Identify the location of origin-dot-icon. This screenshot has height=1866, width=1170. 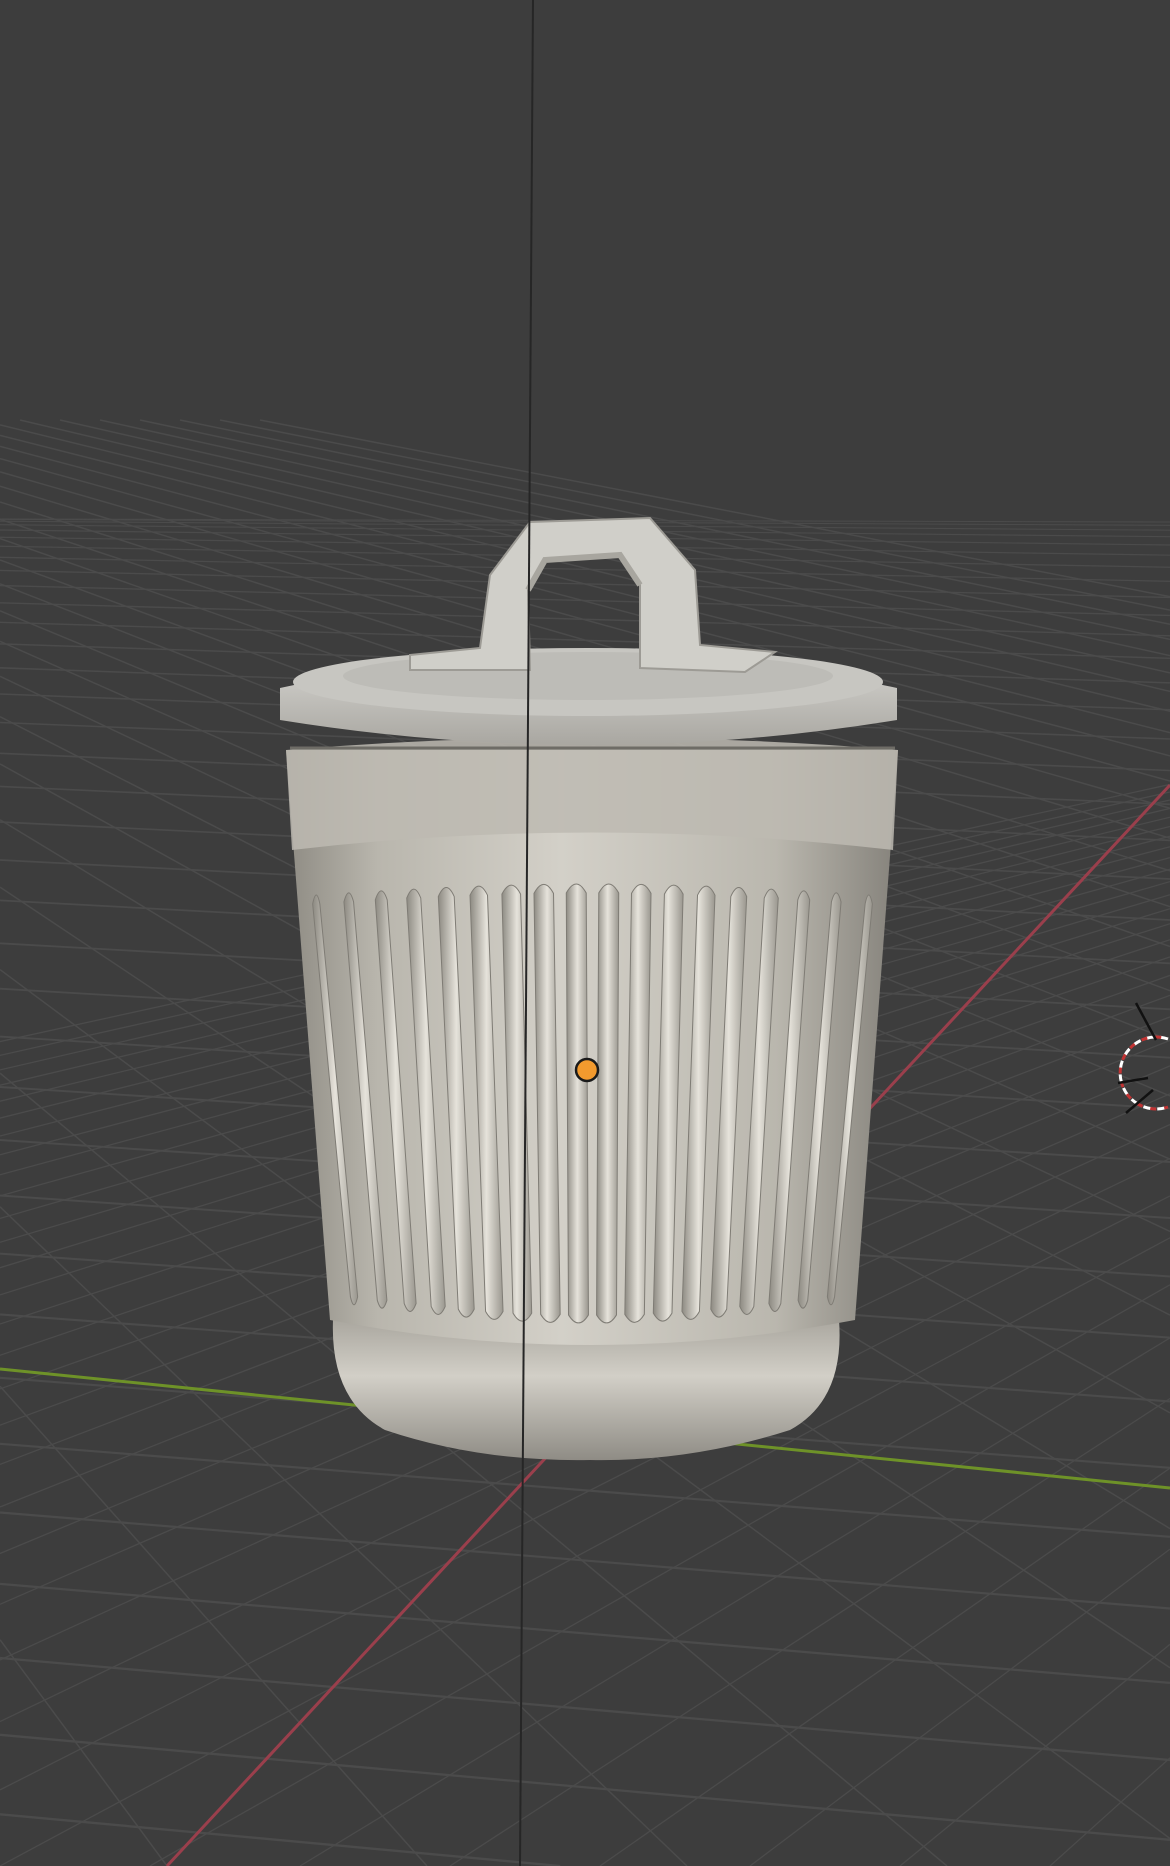
(587, 1070).